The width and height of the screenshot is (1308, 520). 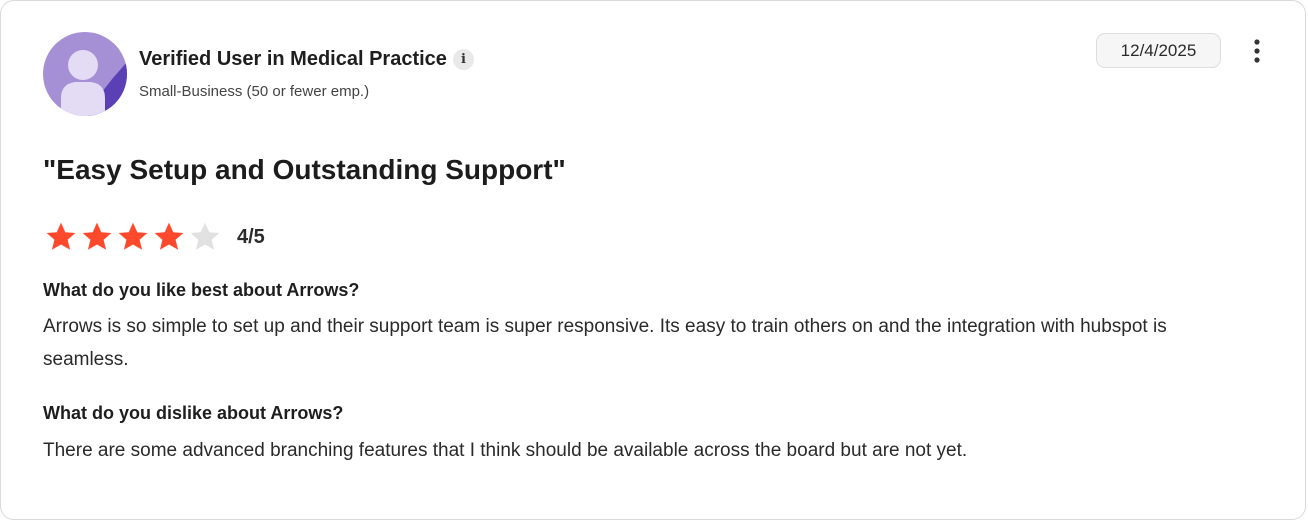 I want to click on stars-container, so click(x=135, y=237).